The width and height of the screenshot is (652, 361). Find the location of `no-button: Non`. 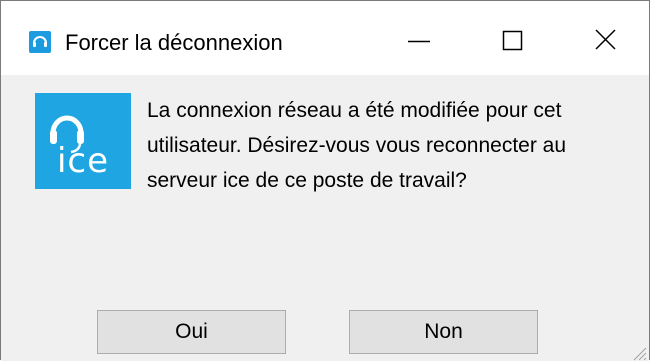

no-button: Non is located at coordinates (443, 332).